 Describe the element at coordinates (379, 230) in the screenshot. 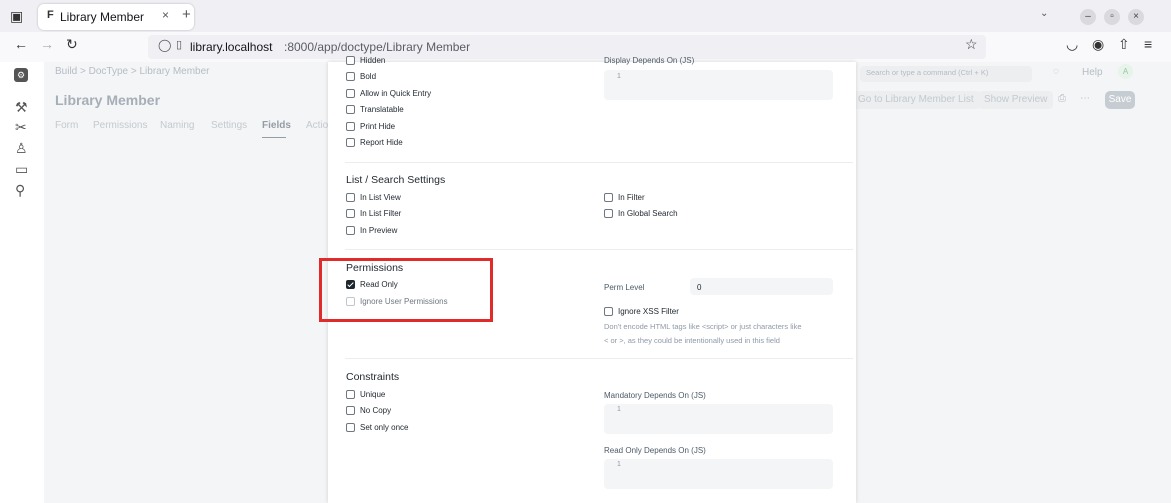

I see `in-preview-label: In Preview` at that location.